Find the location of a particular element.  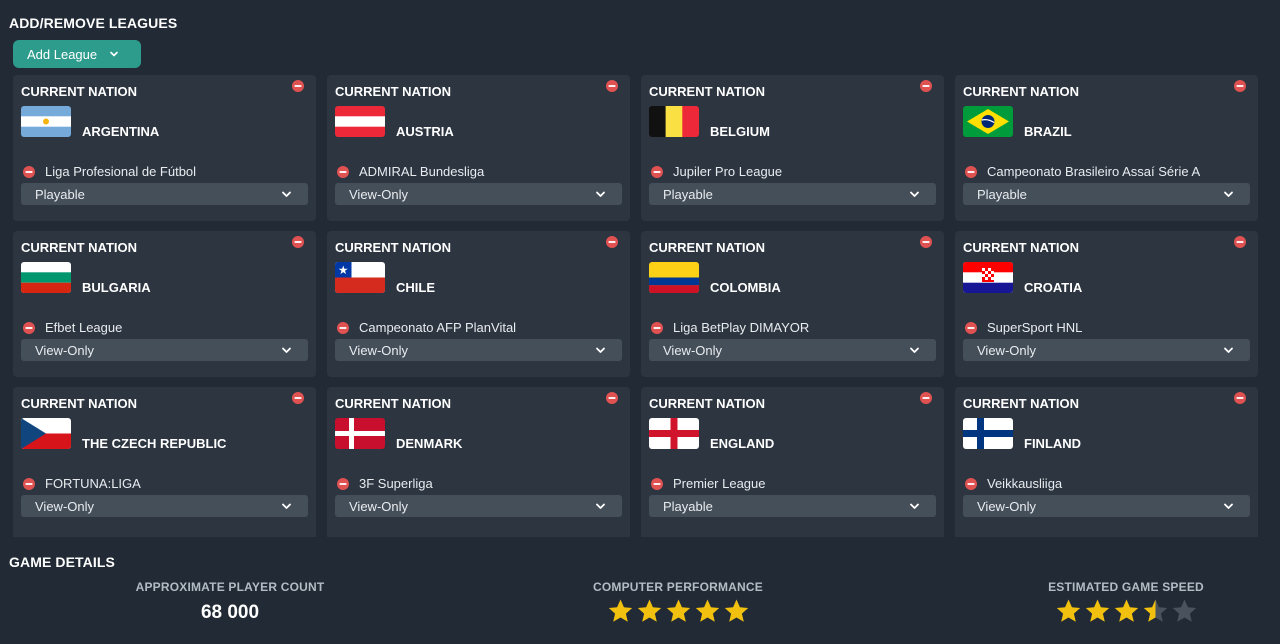

nation-name: COLOMBIA is located at coordinates (745, 287).